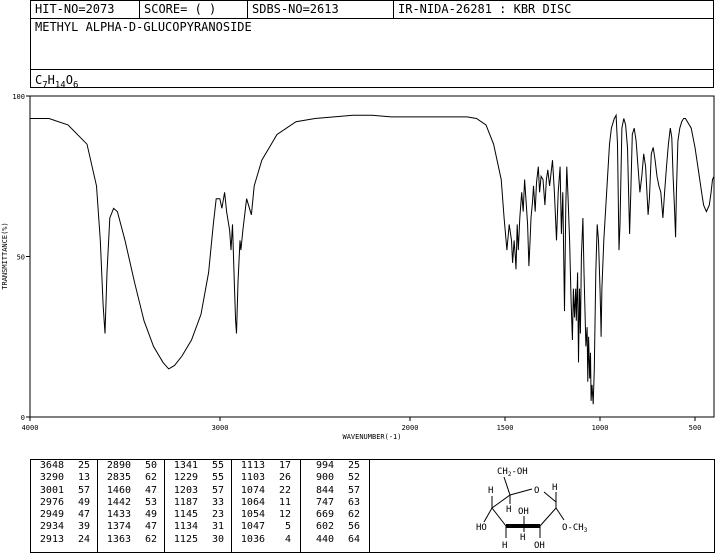  I want to click on peak-transmittance: 26, so click(284, 478).